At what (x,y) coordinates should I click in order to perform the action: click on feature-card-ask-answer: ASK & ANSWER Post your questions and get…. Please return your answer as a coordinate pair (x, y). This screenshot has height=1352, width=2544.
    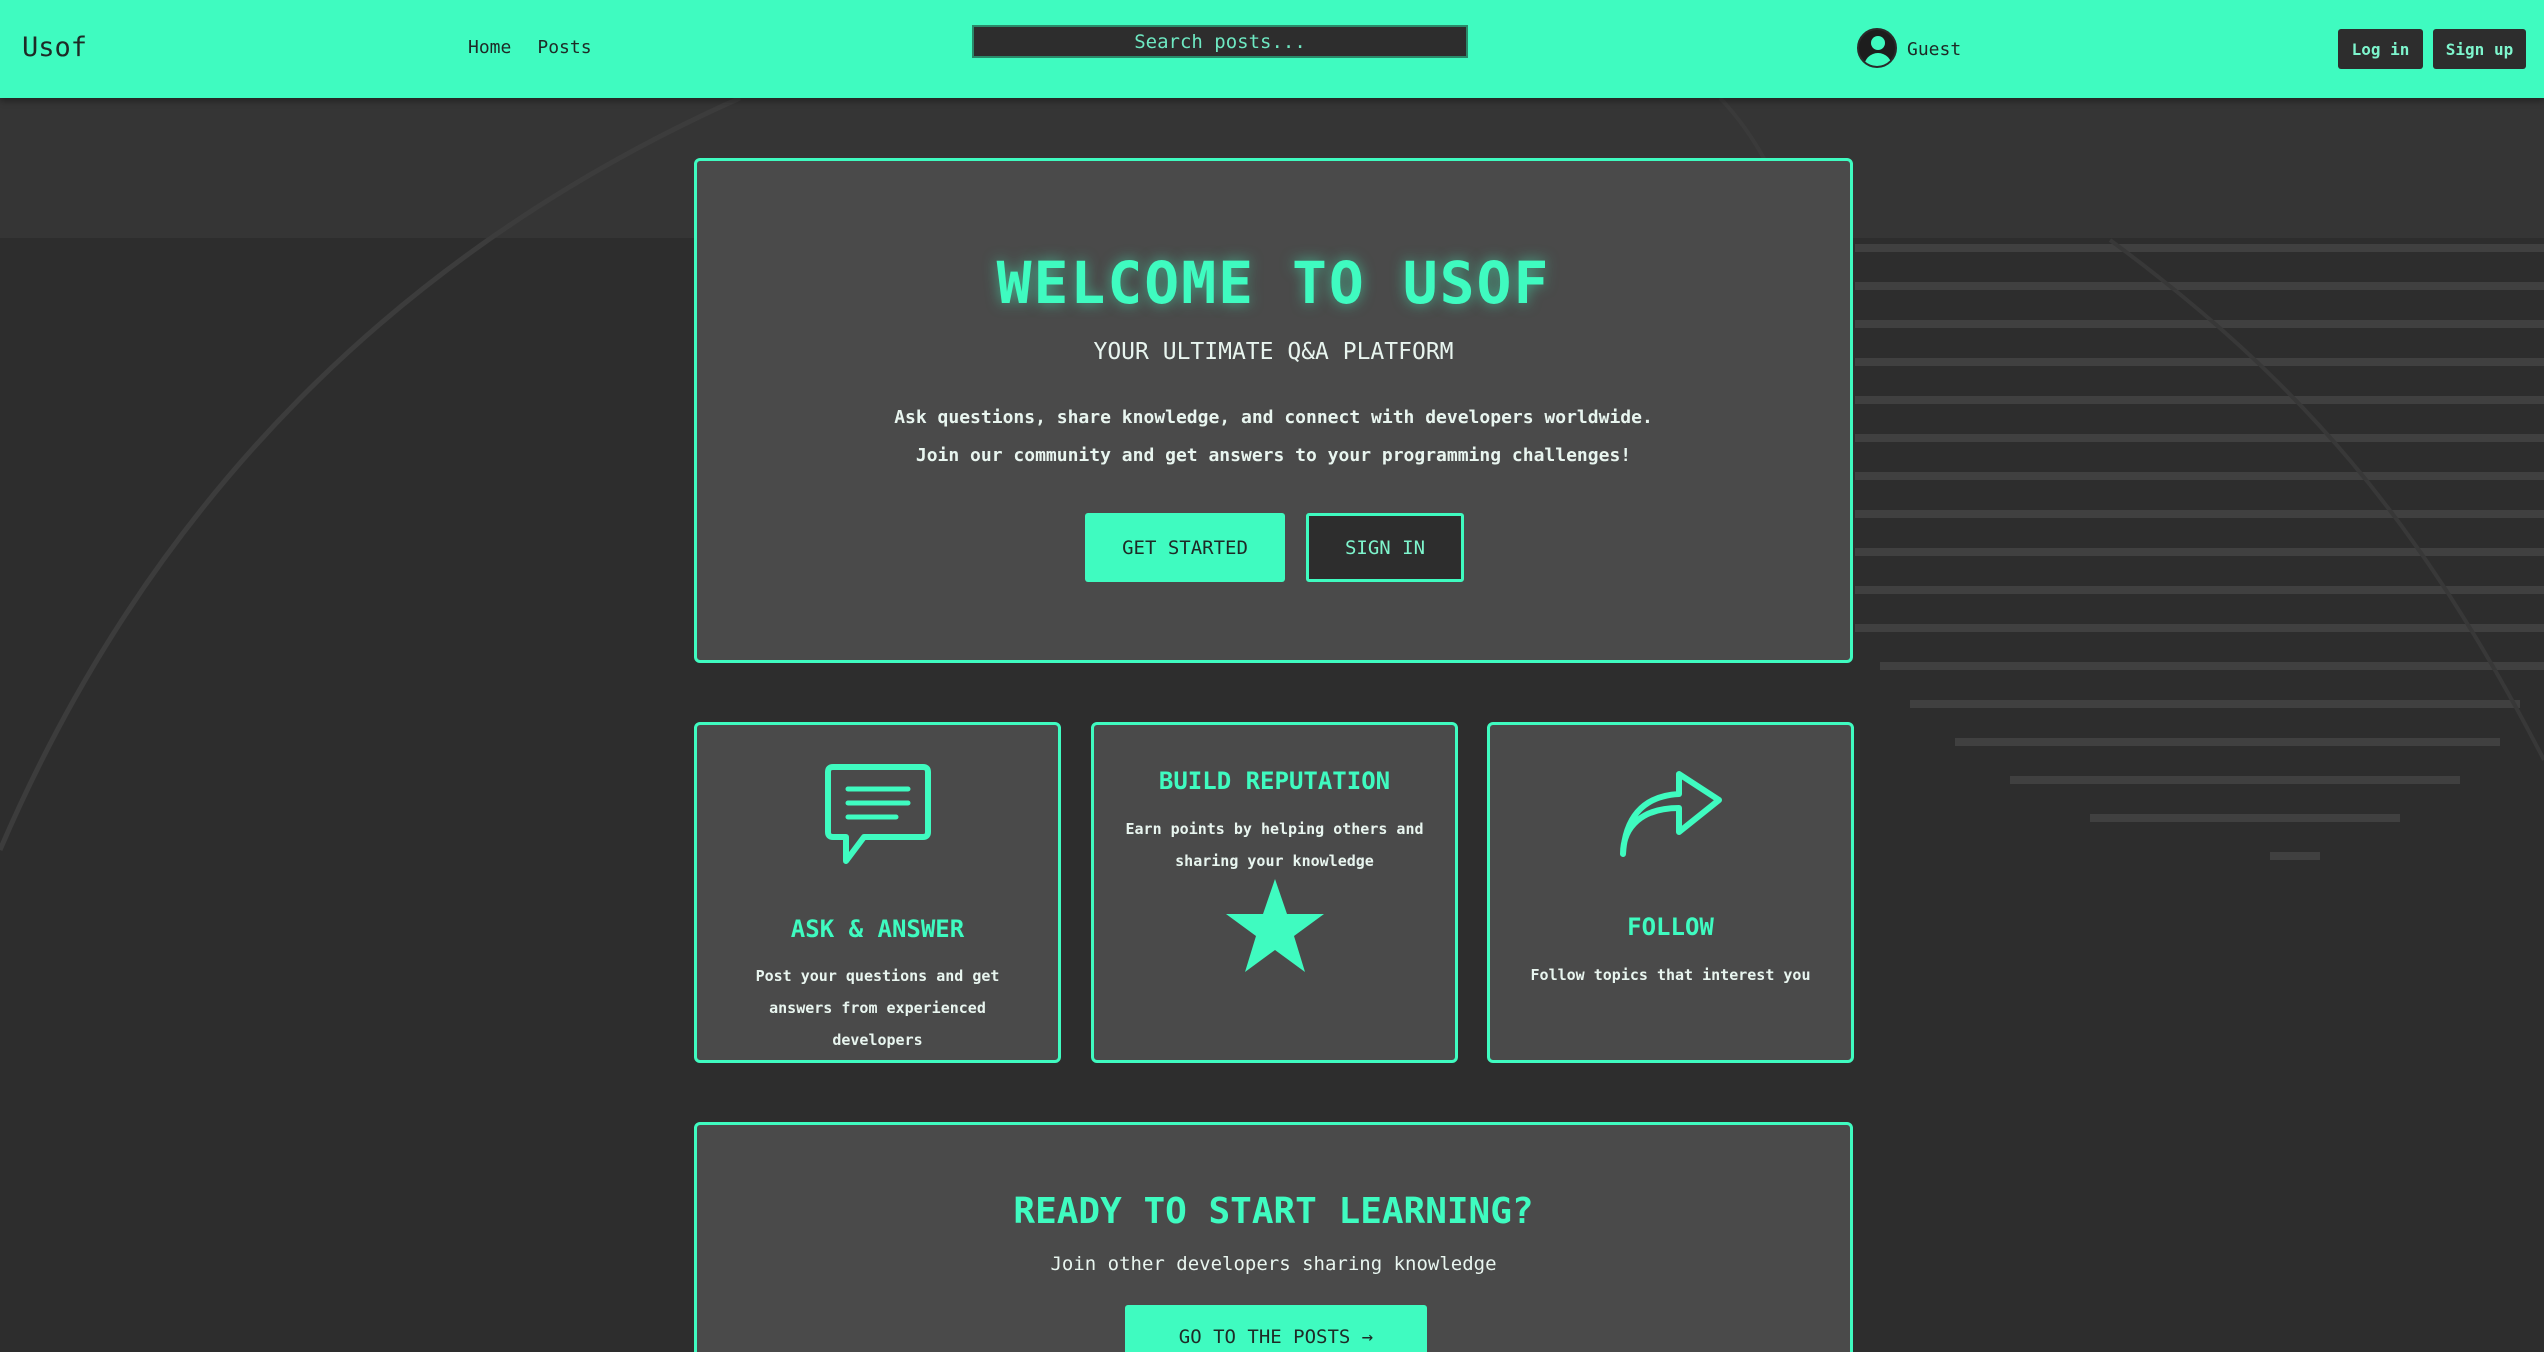
    Looking at the image, I should click on (877, 892).